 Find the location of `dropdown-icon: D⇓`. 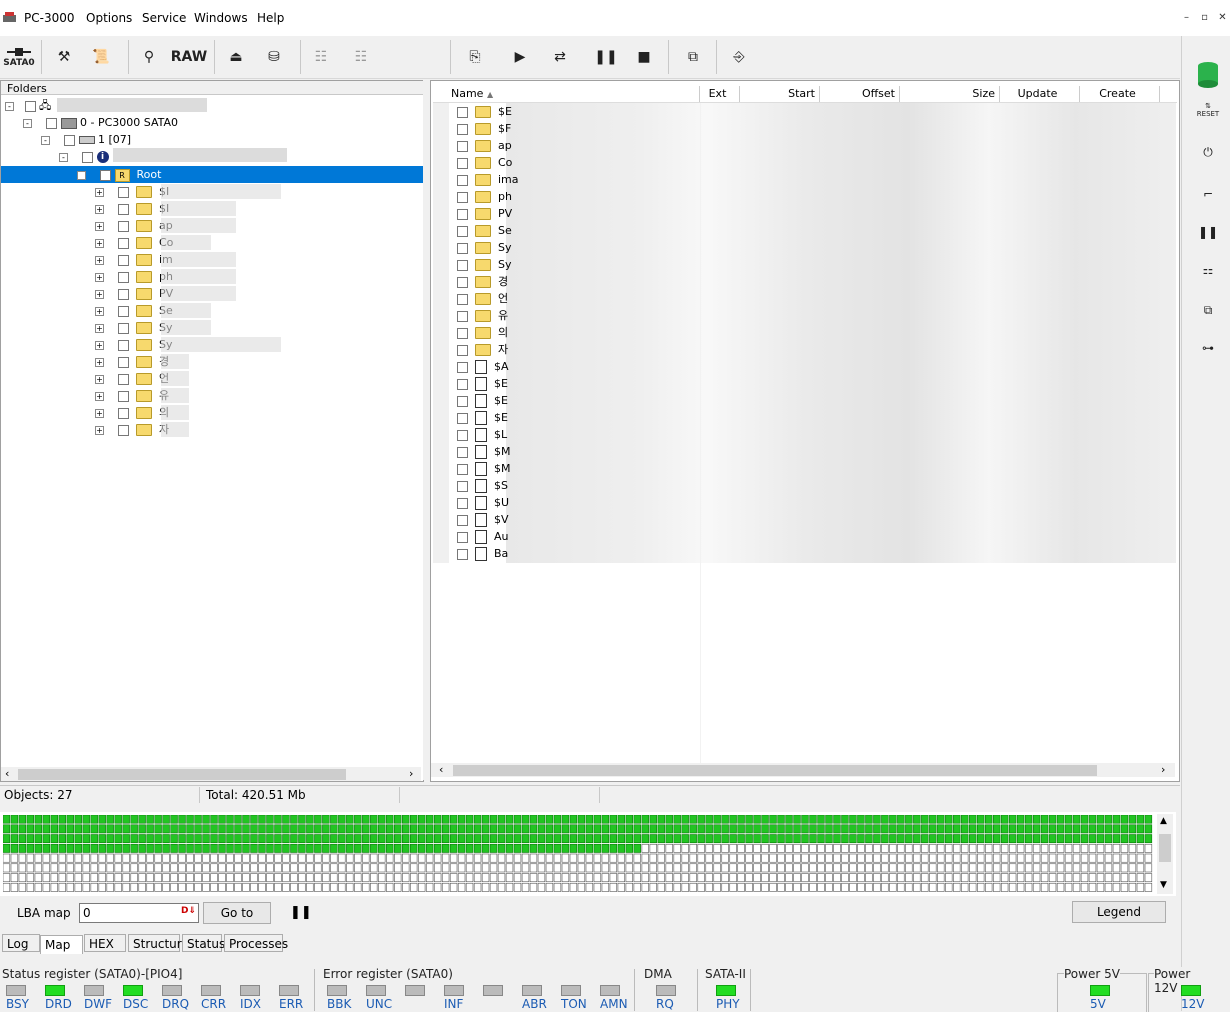

dropdown-icon: D⇓ is located at coordinates (188, 911).